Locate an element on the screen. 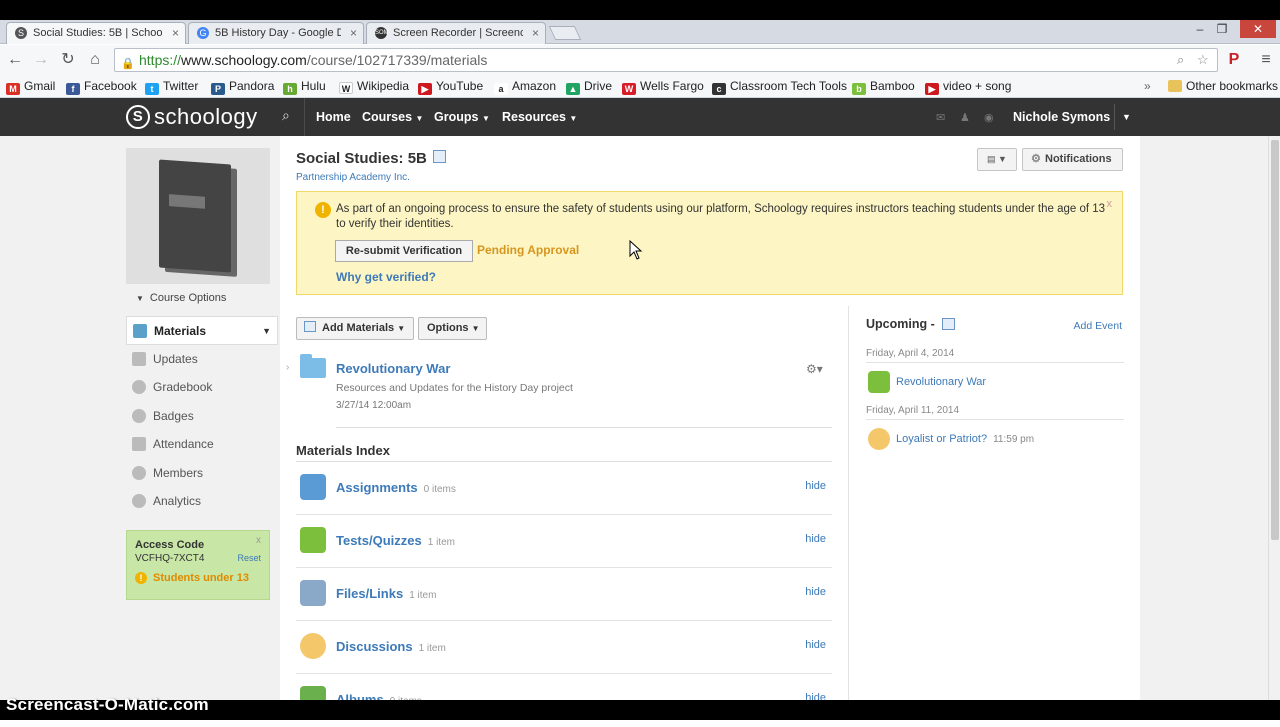 The image size is (1280, 727). sidebar-item-label: Materials is located at coordinates (180, 331).